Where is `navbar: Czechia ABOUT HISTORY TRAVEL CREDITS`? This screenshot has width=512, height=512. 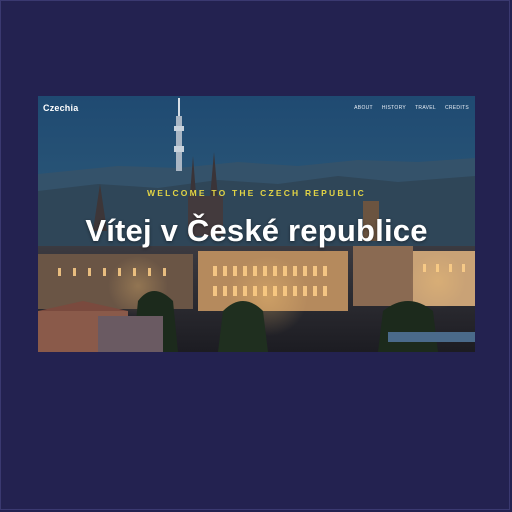 navbar: Czechia ABOUT HISTORY TRAVEL CREDITS is located at coordinates (256, 108).